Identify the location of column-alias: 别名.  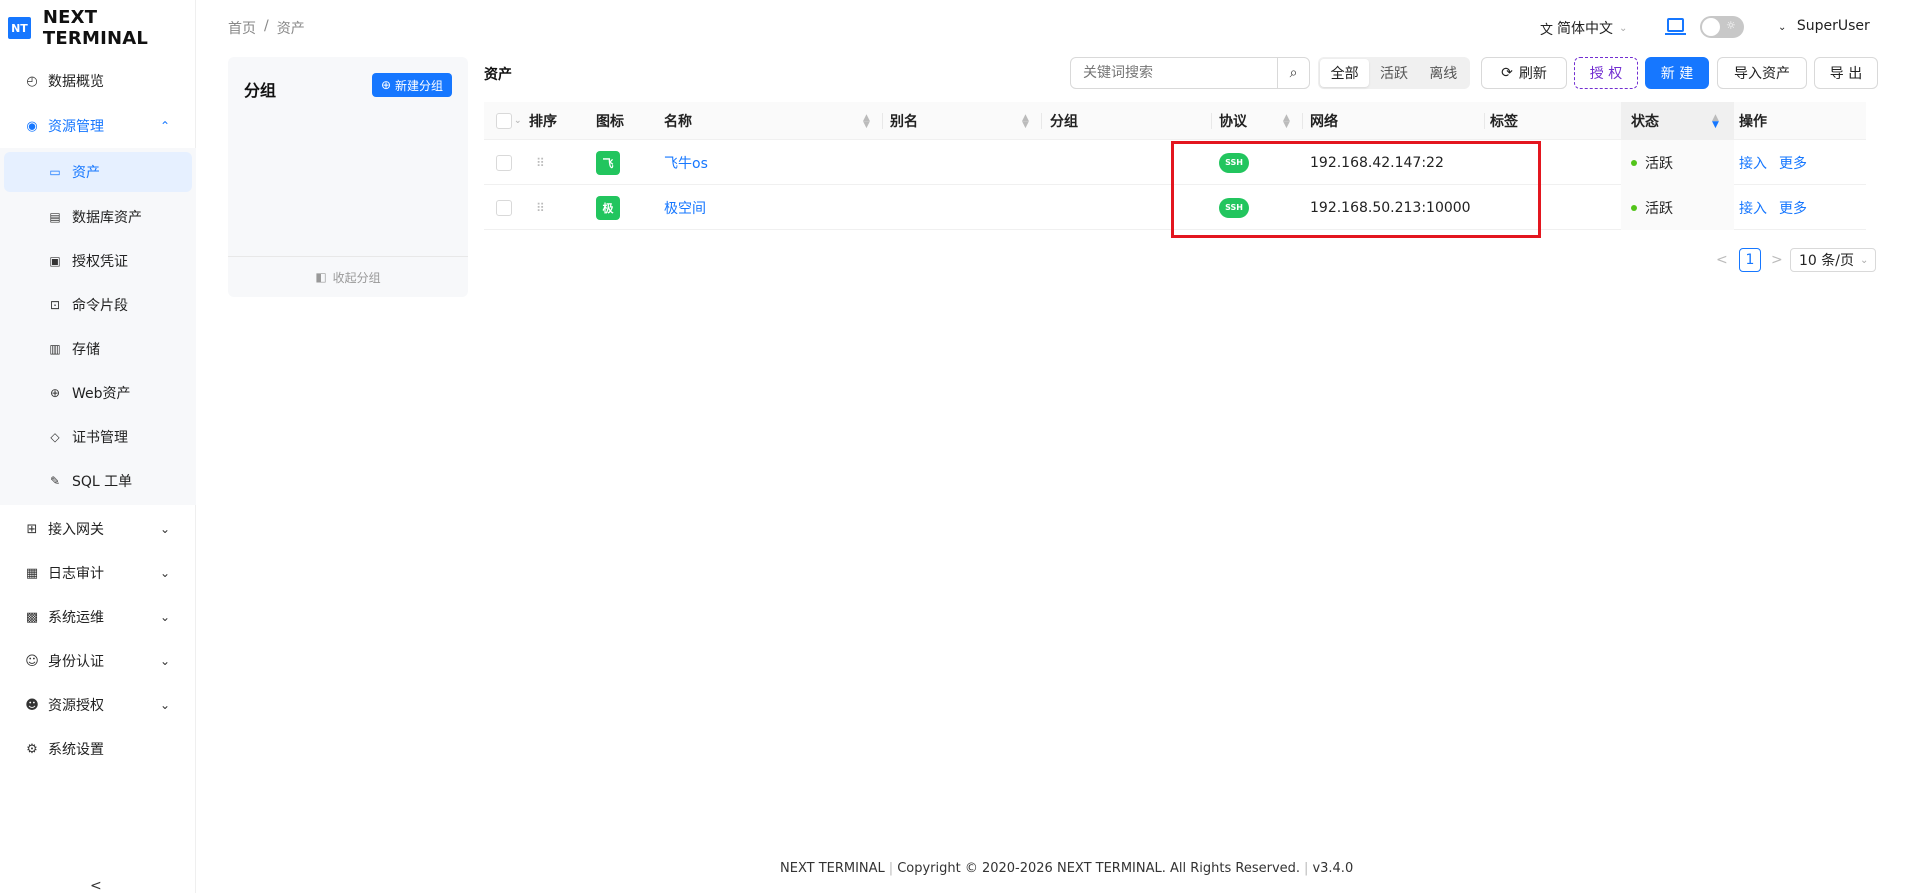
(904, 121).